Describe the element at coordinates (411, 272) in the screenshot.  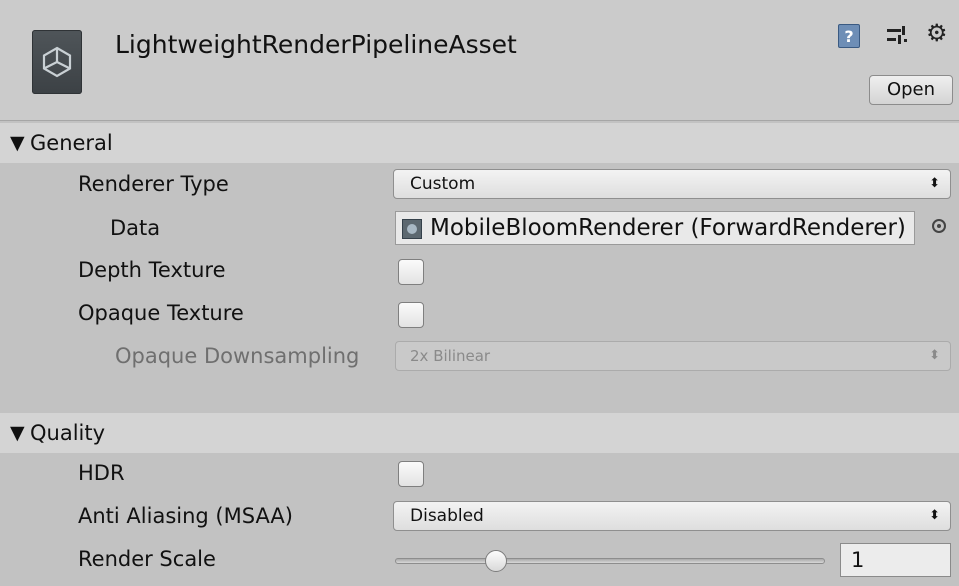
I see `depth-texture-checkbox` at that location.